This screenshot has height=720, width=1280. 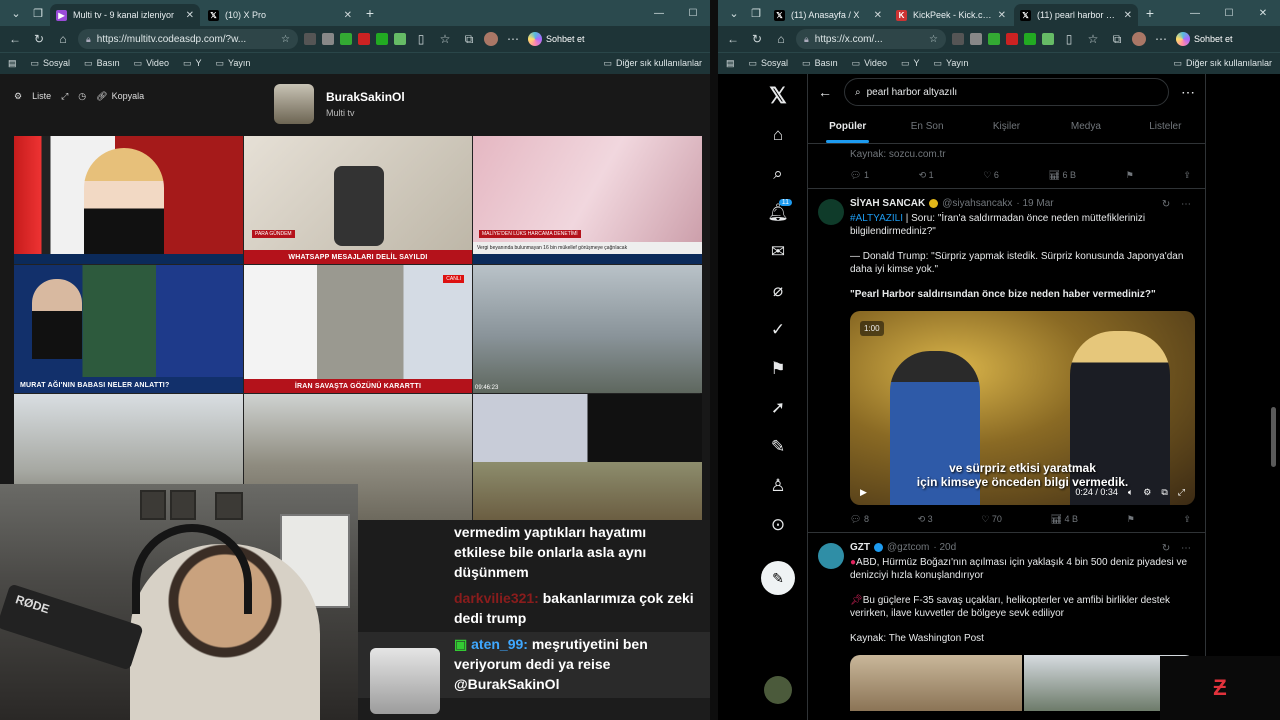 I want to click on home-icon: ⌂, so click(x=778, y=135).